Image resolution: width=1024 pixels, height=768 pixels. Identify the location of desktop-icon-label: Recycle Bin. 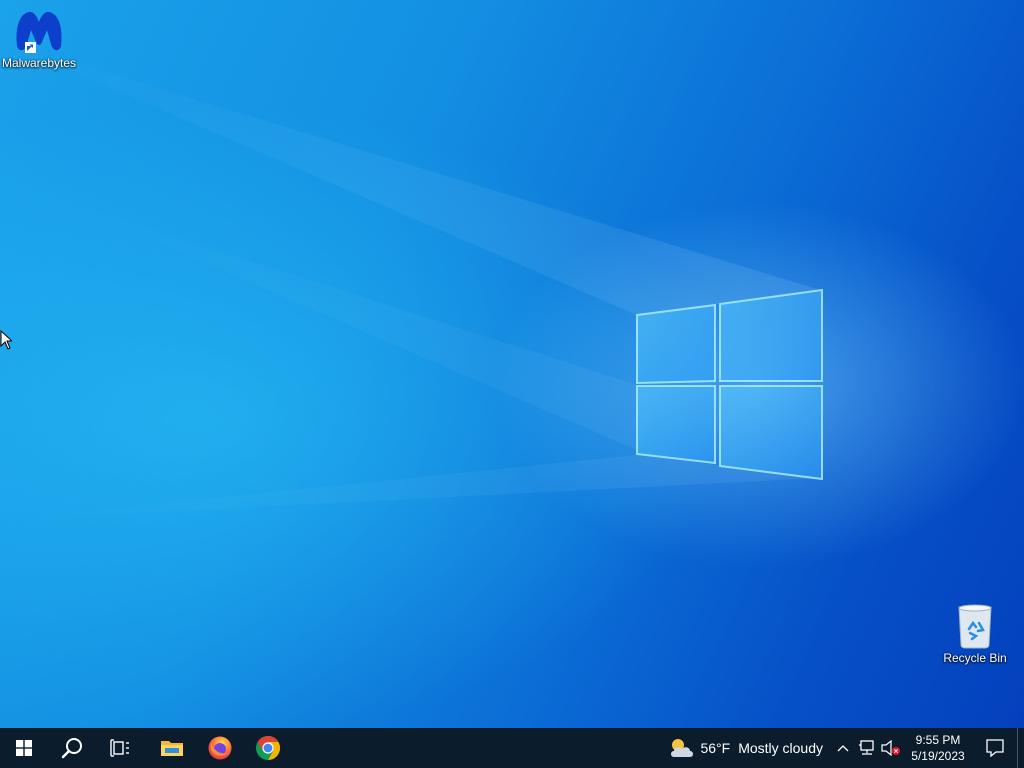
(975, 658).